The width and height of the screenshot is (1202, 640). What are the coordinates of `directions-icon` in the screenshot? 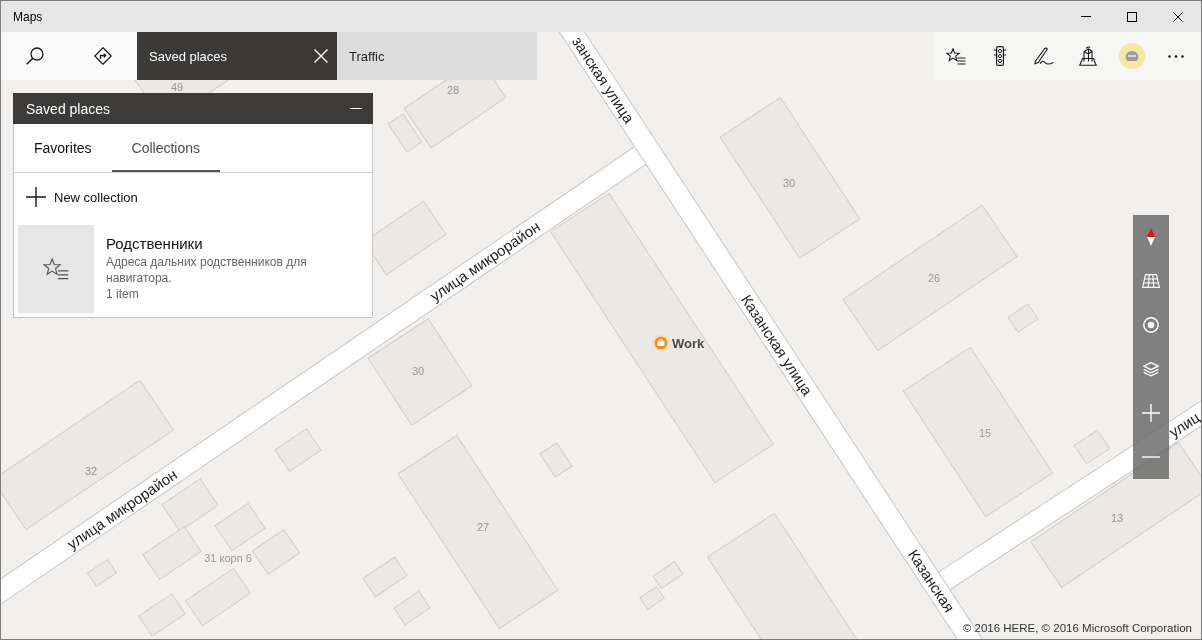 It's located at (103, 56).